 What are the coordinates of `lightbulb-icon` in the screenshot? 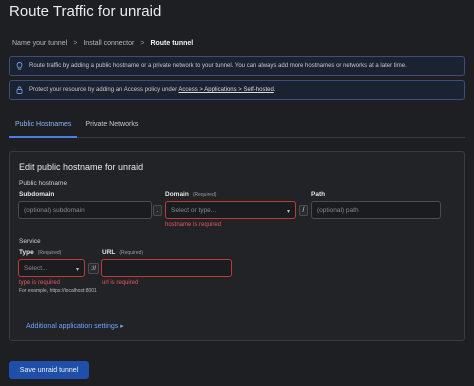 It's located at (19, 66).